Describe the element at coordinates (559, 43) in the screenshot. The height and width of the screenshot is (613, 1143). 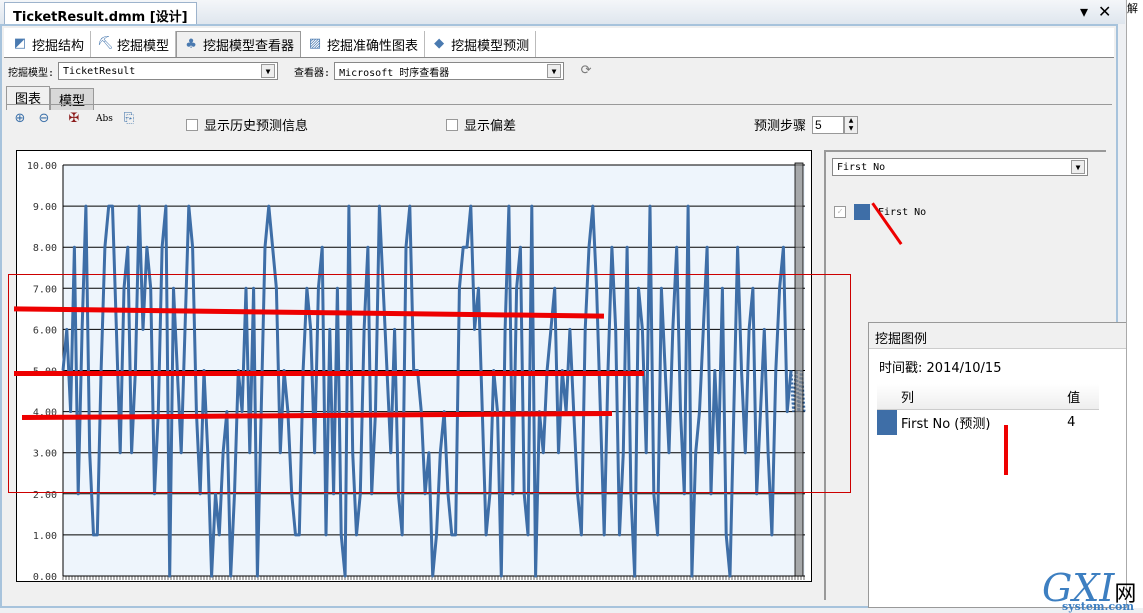
I see `designer-tabs: ◩ 挖掘结构 ⛏ 挖掘模型 ♣ 挖掘模型查看器 ▨ 挖掘准确性图表 ◆ 挖掘模型预测` at that location.